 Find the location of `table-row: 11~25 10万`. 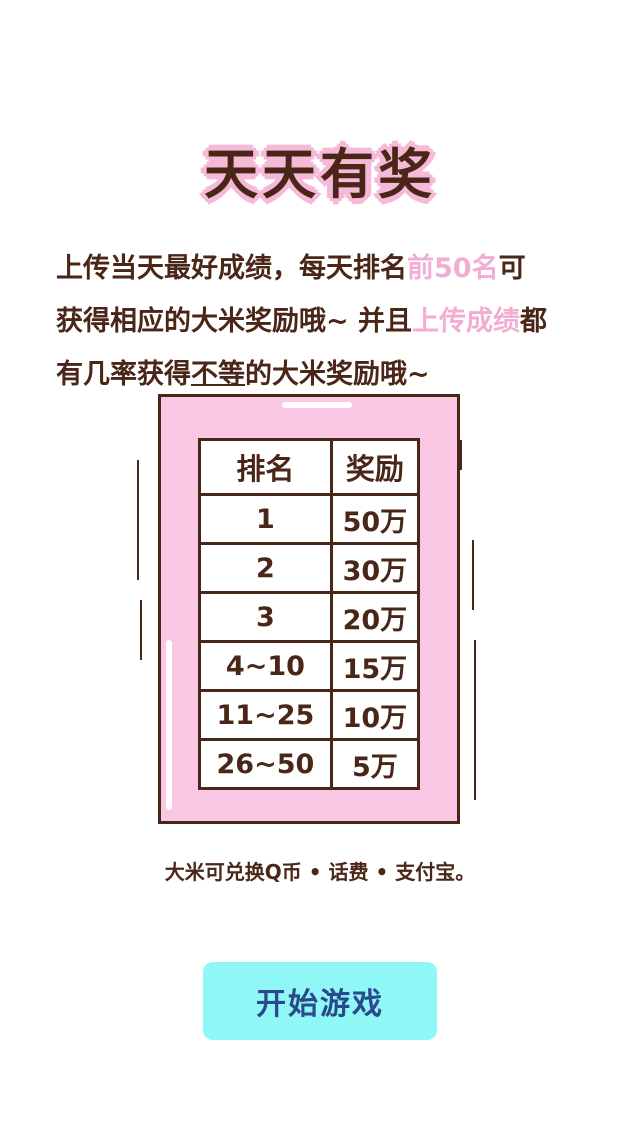

table-row: 11~25 10万 is located at coordinates (309, 715).